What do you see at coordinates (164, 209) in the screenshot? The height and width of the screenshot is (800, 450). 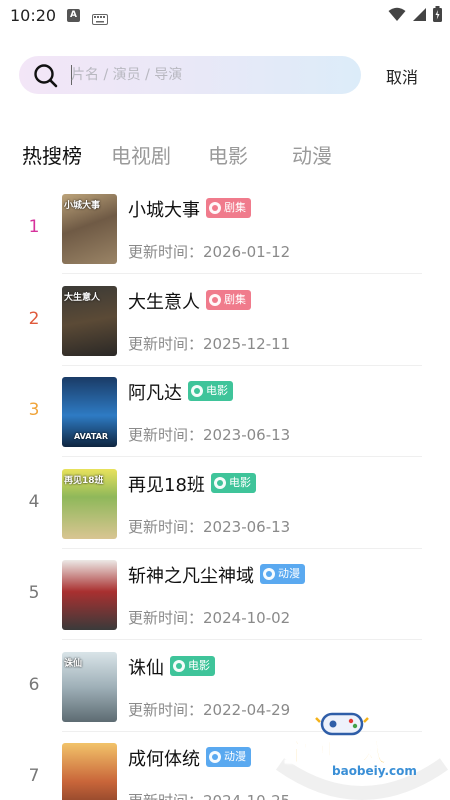 I see `item-title: 小城大事` at bounding box center [164, 209].